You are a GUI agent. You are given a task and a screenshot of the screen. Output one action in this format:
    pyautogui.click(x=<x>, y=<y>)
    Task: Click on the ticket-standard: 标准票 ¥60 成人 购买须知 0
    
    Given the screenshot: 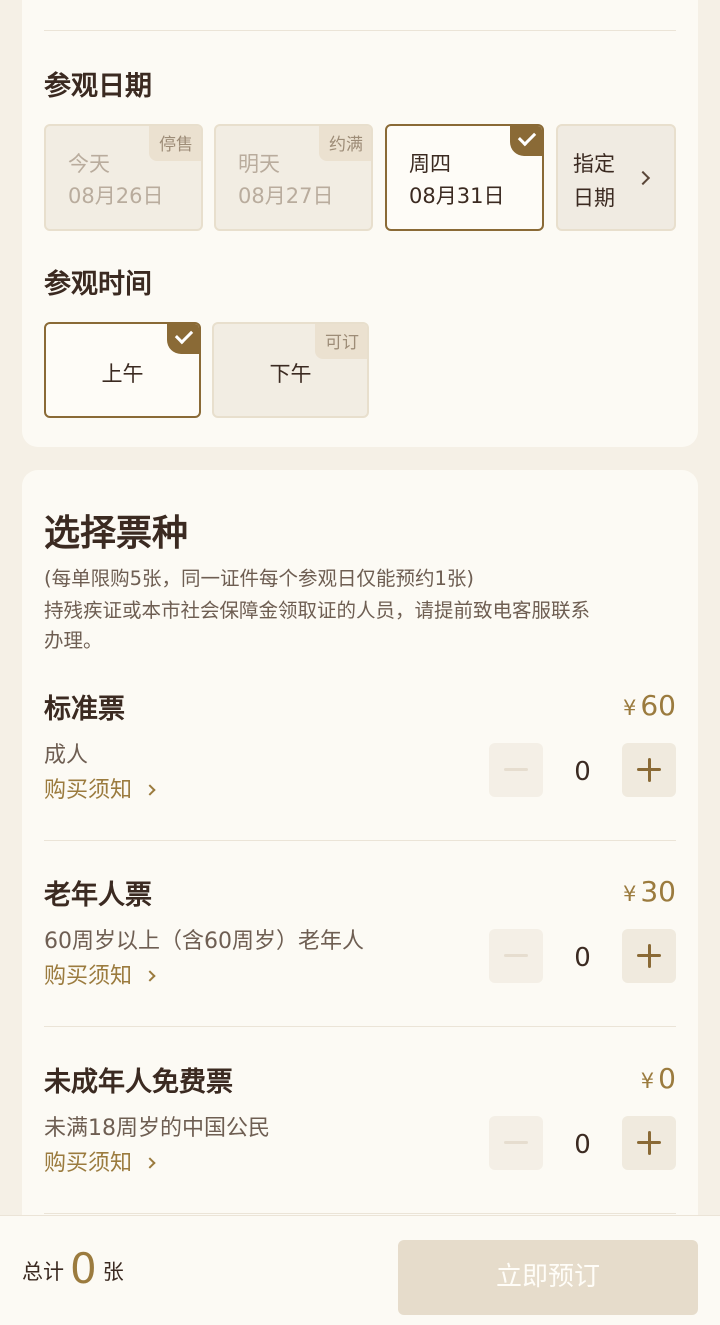 What is the action you would take?
    pyautogui.click(x=360, y=780)
    